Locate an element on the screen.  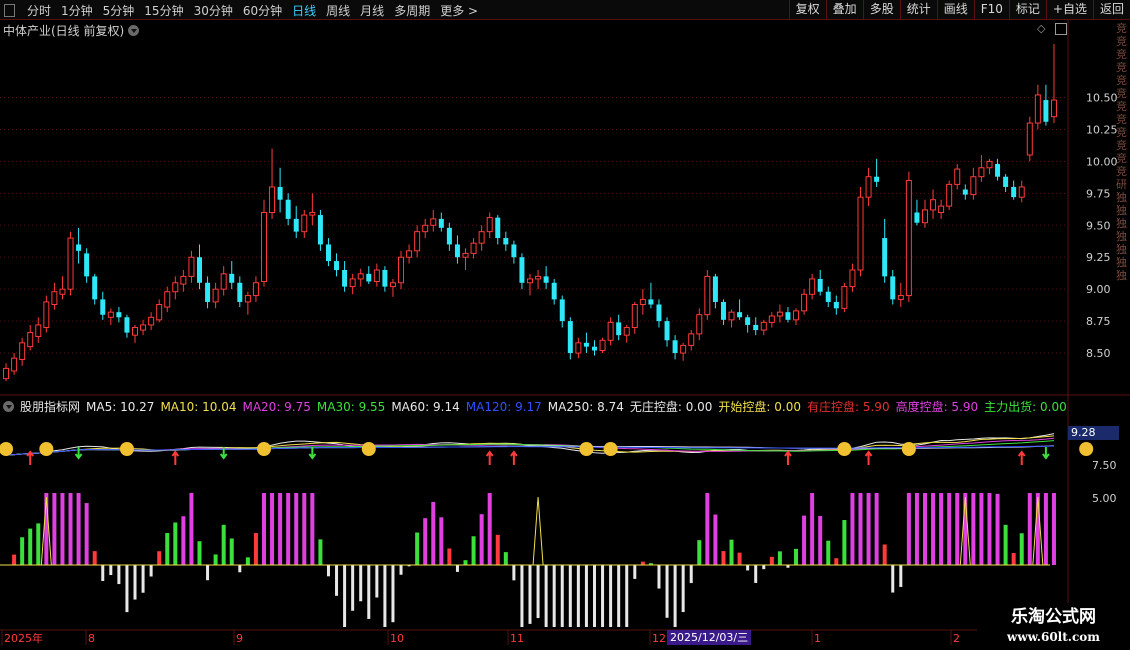
period-tab: 周线 is located at coordinates (338, 10).